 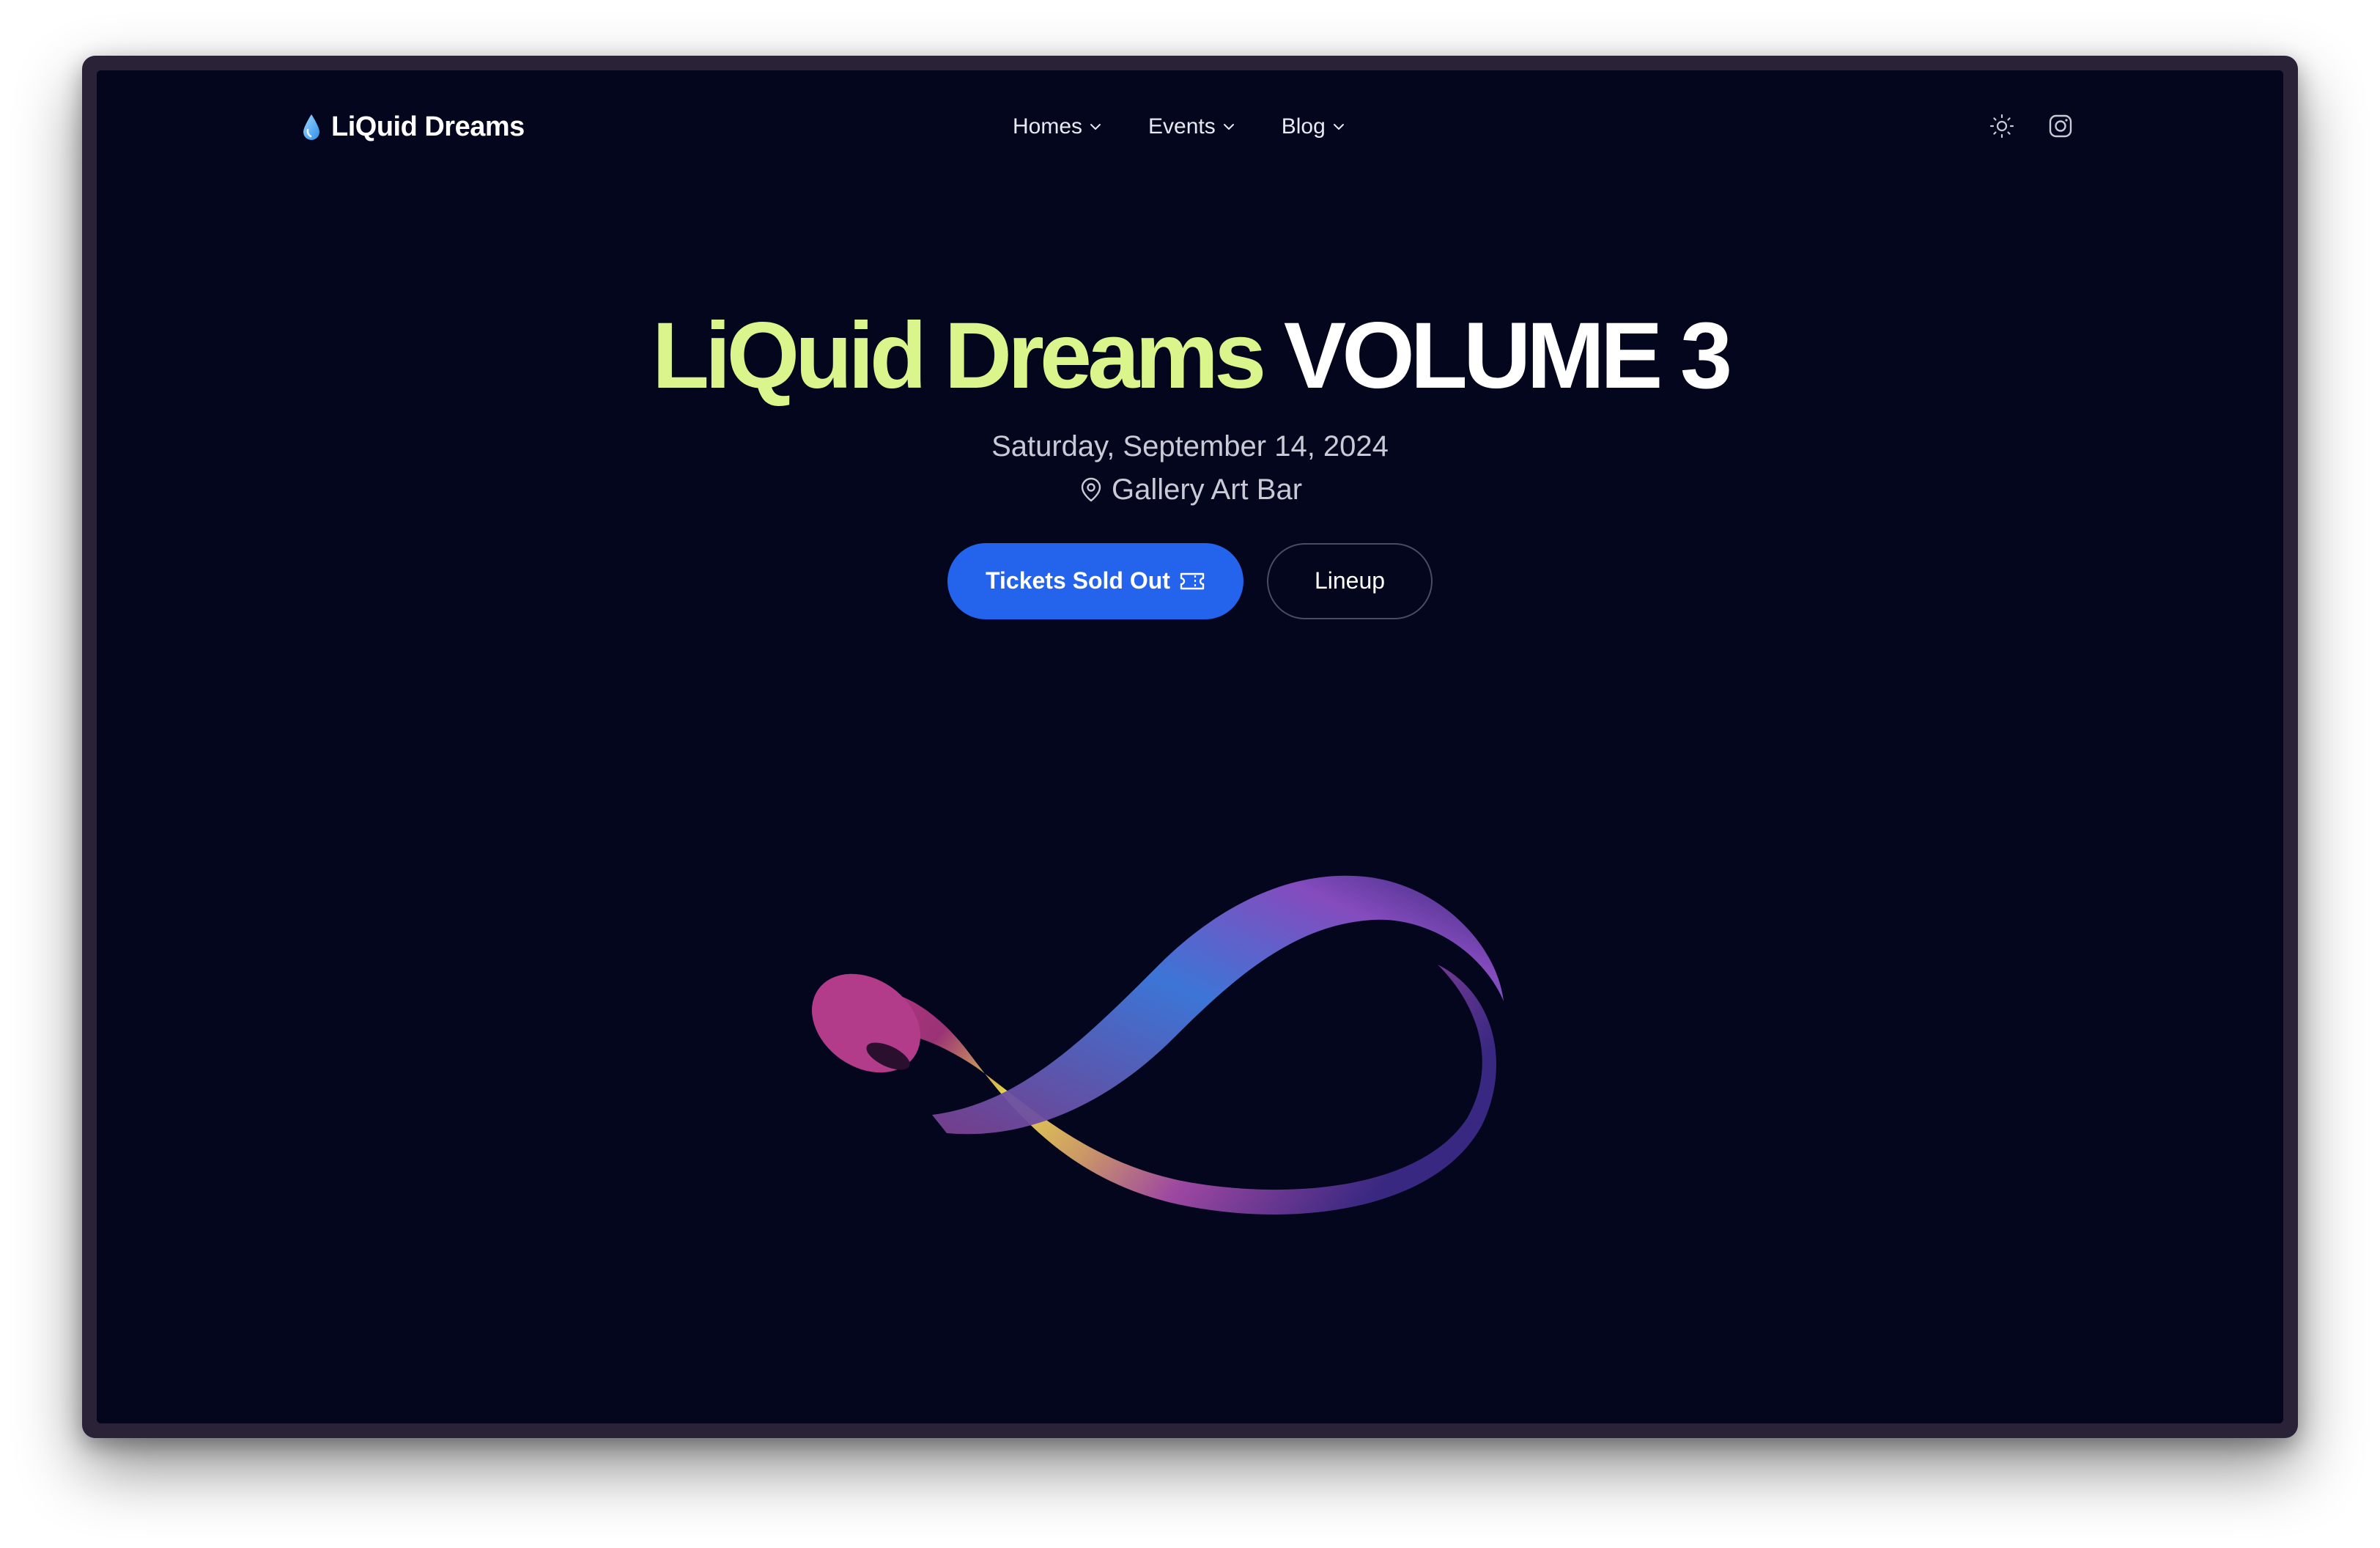 I want to click on ticket-icon, so click(x=1192, y=580).